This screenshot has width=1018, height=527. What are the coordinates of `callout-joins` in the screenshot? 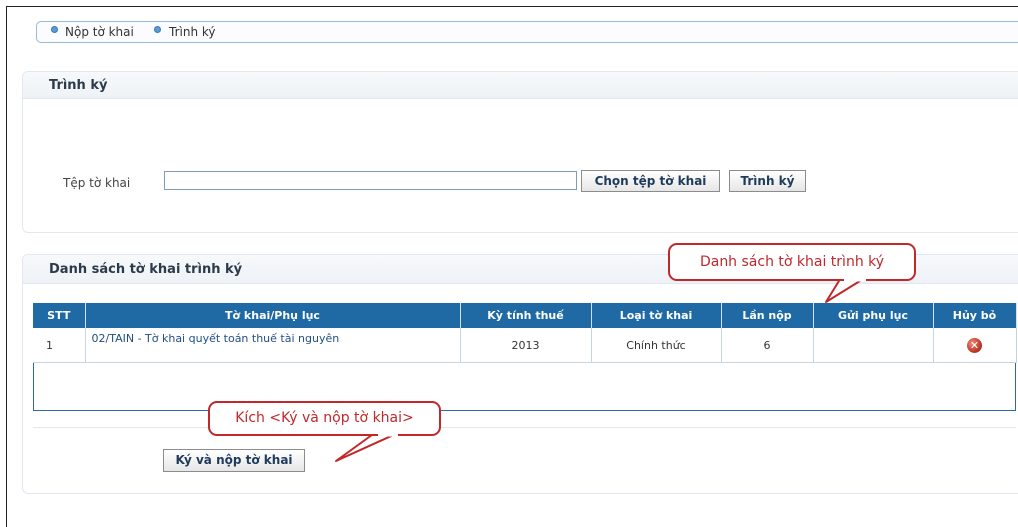 It's located at (622, 357).